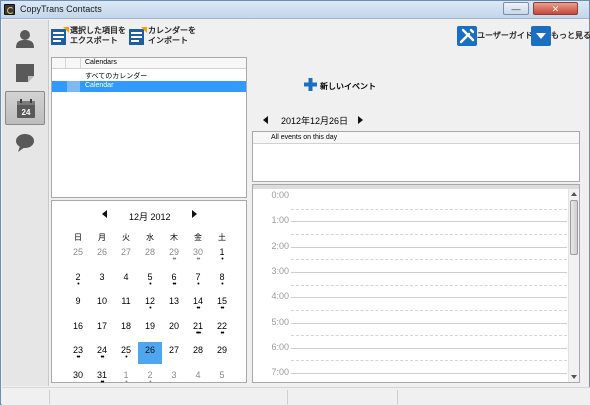  Describe the element at coordinates (126, 353) in the screenshot. I see `calendar-day: 25 •` at that location.